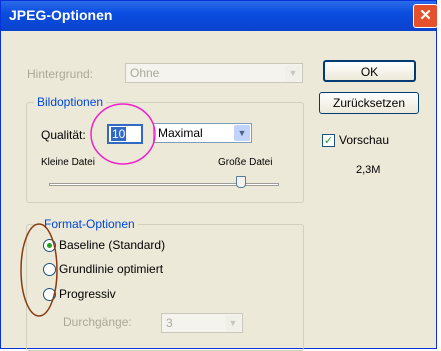 The height and width of the screenshot is (351, 441). I want to click on radio-highlight-oval, so click(39, 270).